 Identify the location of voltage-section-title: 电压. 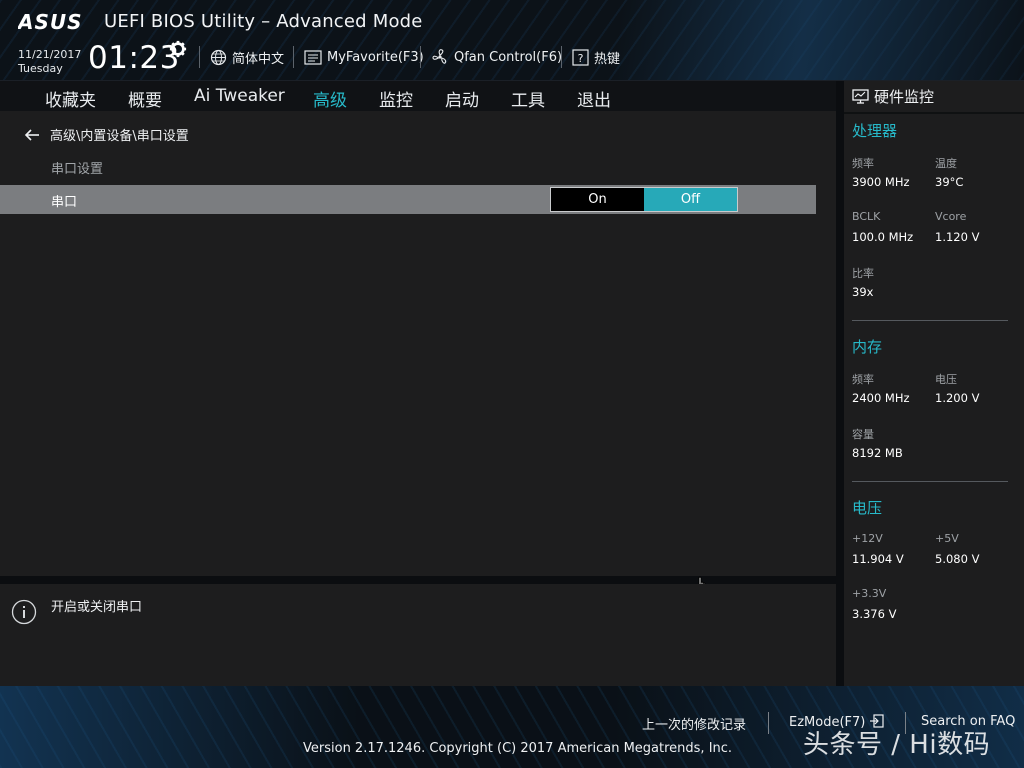
(867, 508).